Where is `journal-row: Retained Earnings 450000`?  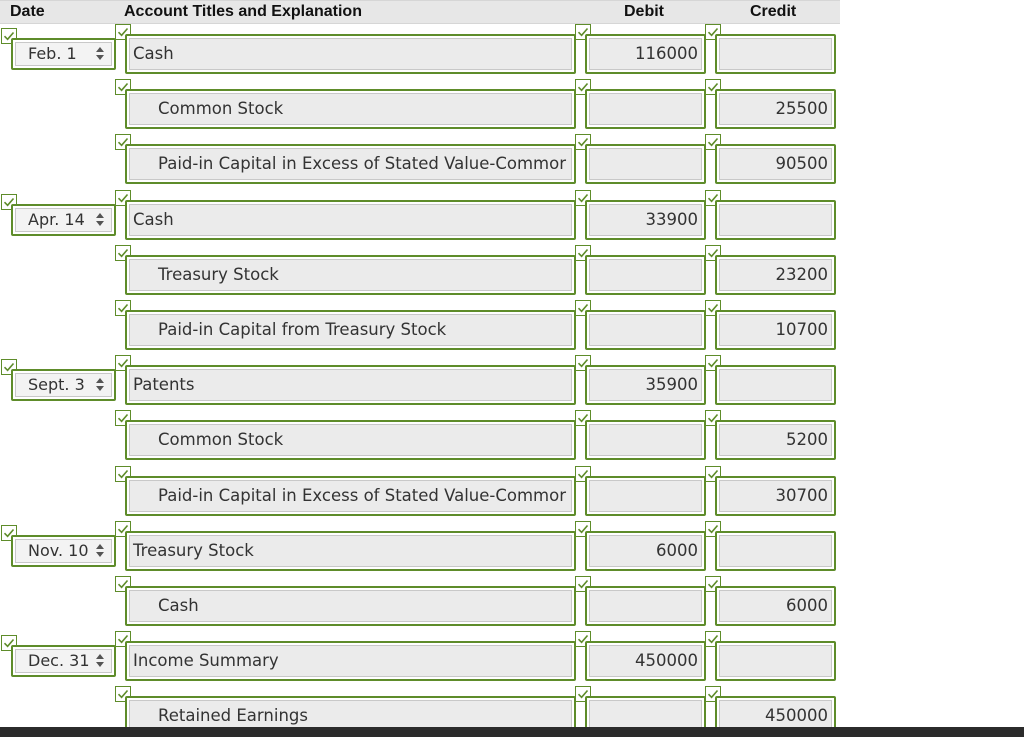 journal-row: Retained Earnings 450000 is located at coordinates (512, 694).